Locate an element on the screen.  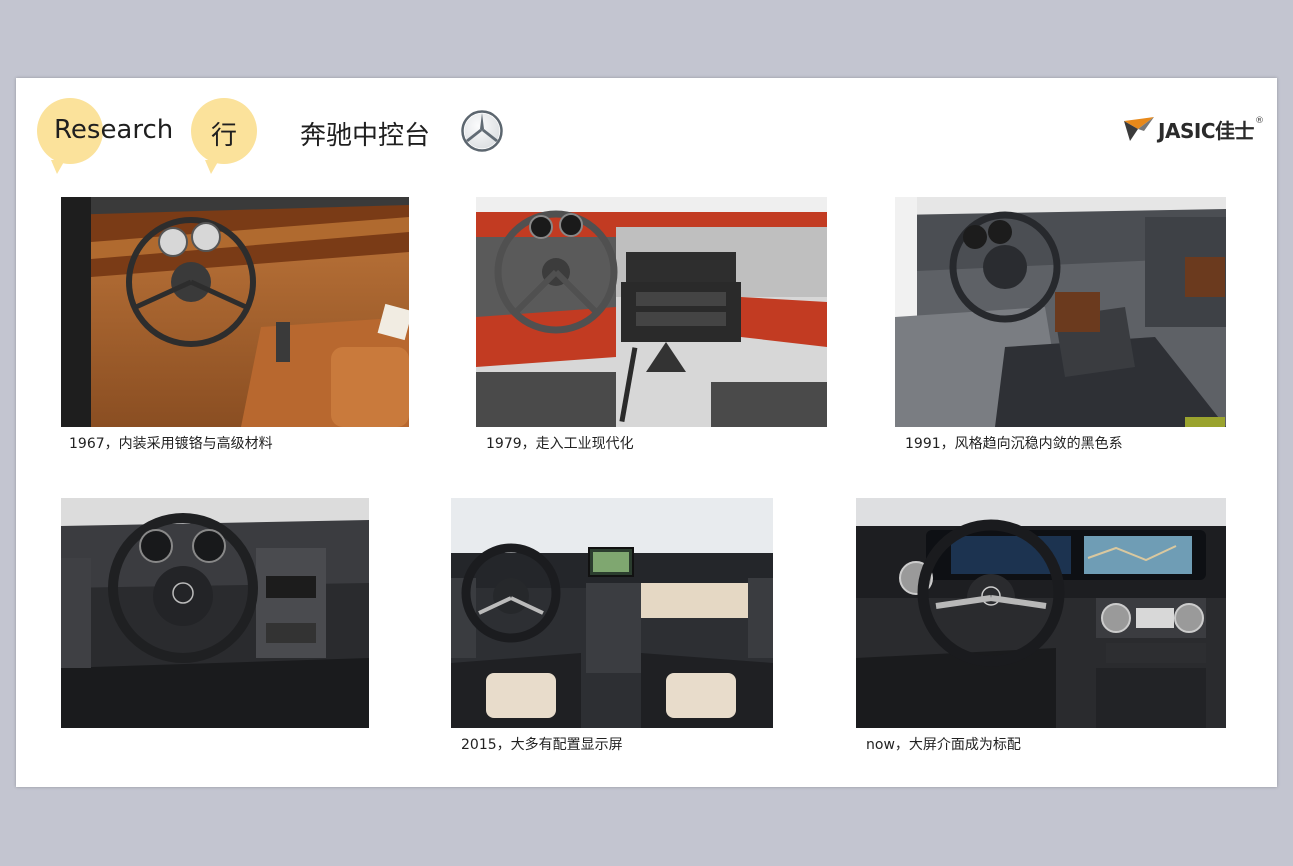
caption-1979: 1979，走入工业现代化 is located at coordinates (560, 444).